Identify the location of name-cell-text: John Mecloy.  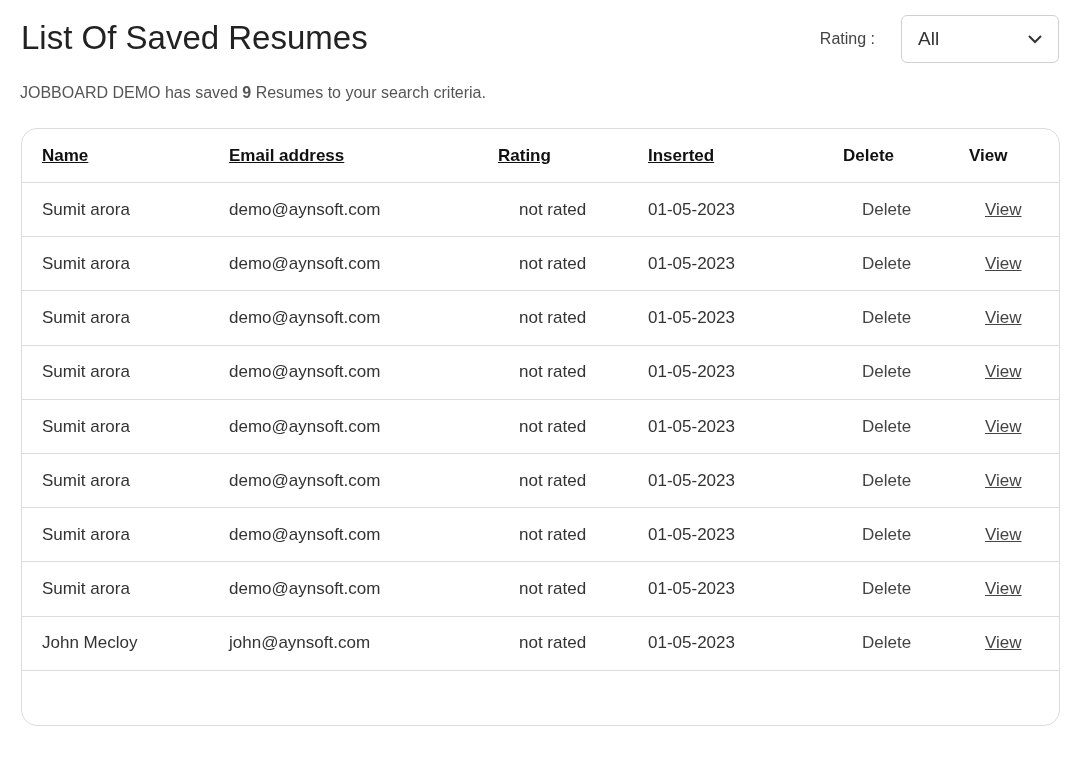
(90, 643).